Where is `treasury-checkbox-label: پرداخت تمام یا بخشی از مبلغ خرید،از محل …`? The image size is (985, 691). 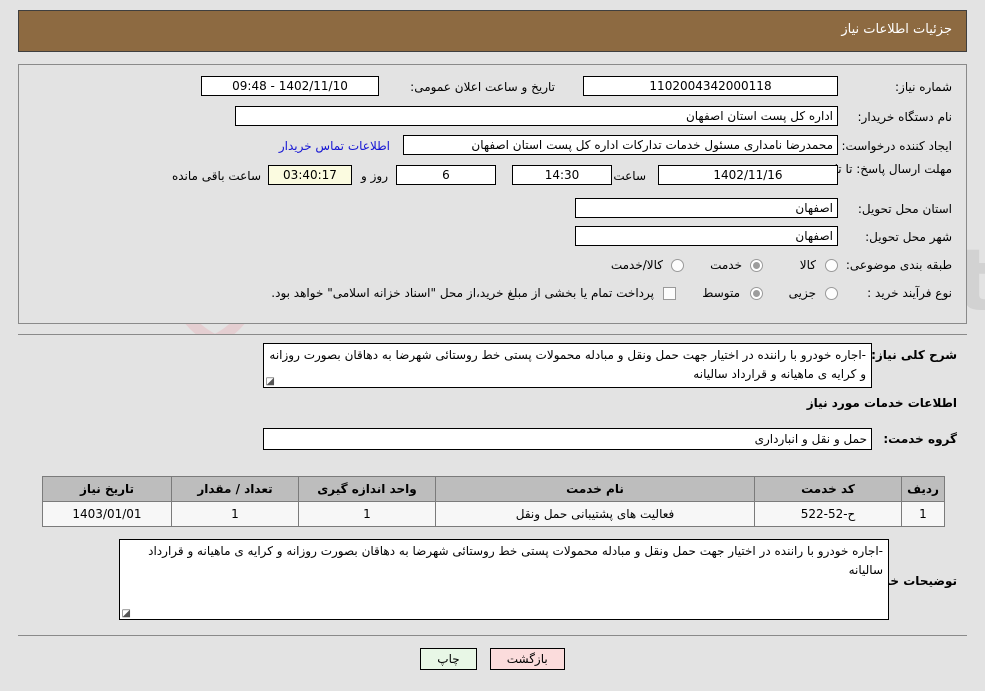 treasury-checkbox-label: پرداخت تمام یا بخشی از مبلغ خرید،از محل … is located at coordinates (462, 293).